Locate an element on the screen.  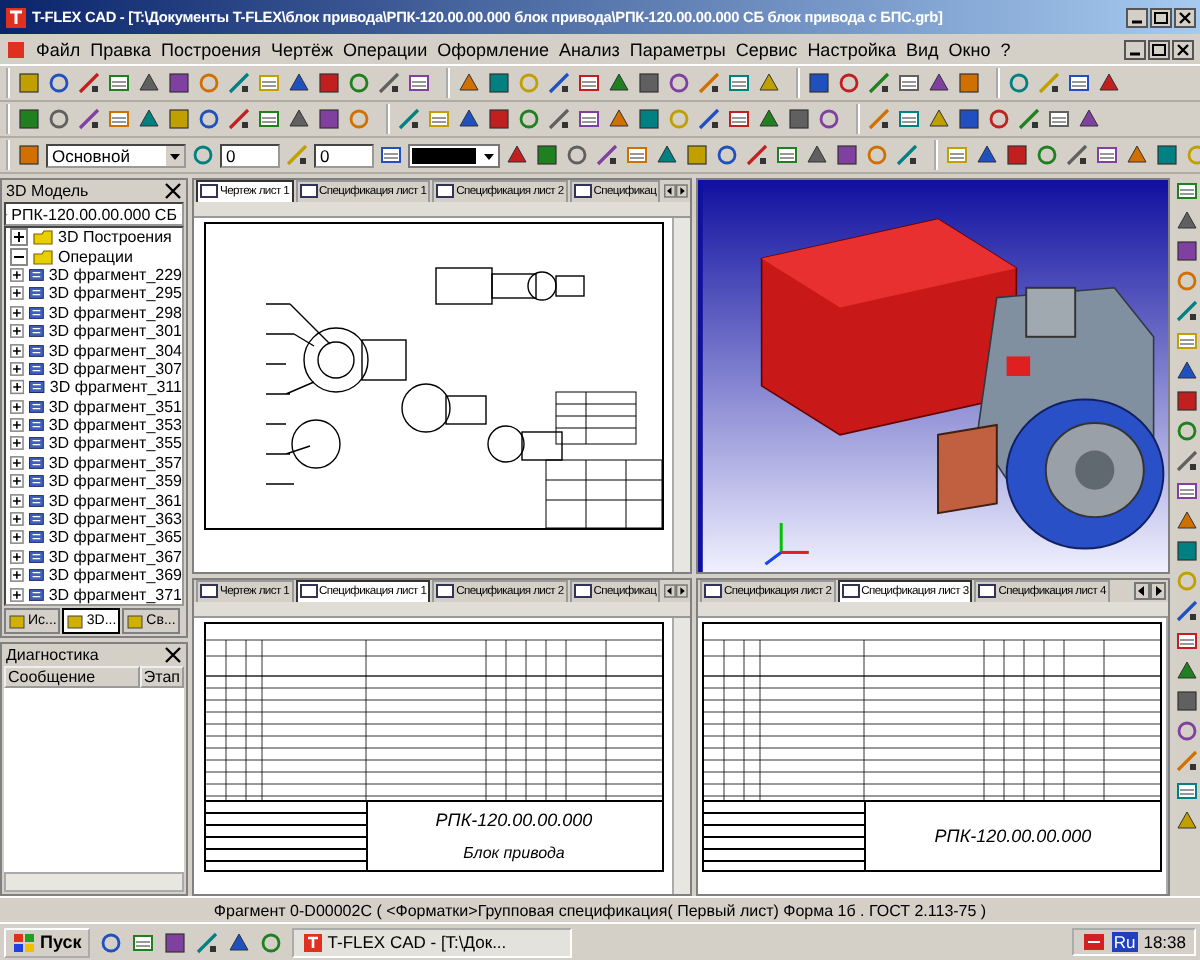
menu-item: Операции is located at coordinates (385, 49).